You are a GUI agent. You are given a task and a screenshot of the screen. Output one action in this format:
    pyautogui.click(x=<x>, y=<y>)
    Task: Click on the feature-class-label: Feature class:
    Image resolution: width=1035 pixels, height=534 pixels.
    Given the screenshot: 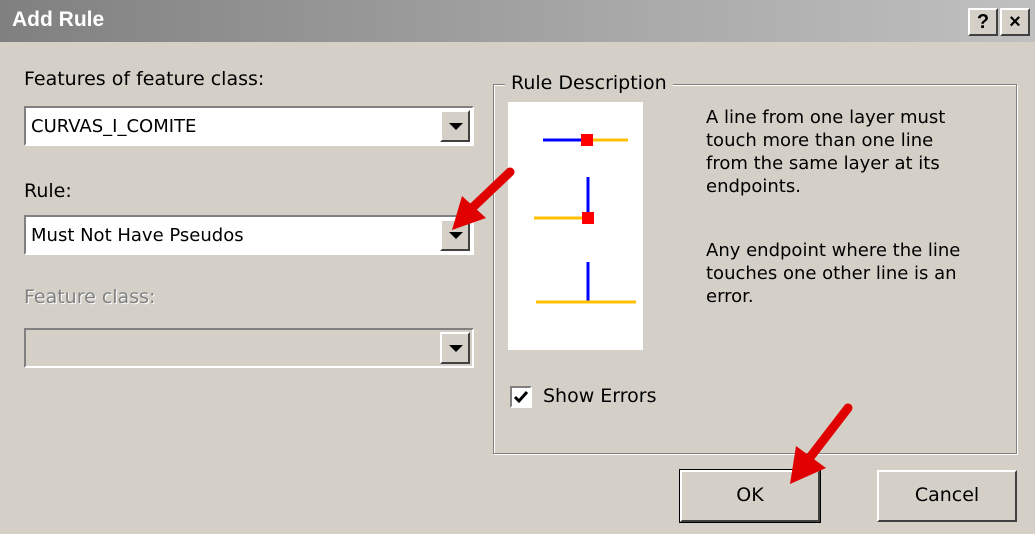 What is the action you would take?
    pyautogui.click(x=90, y=297)
    